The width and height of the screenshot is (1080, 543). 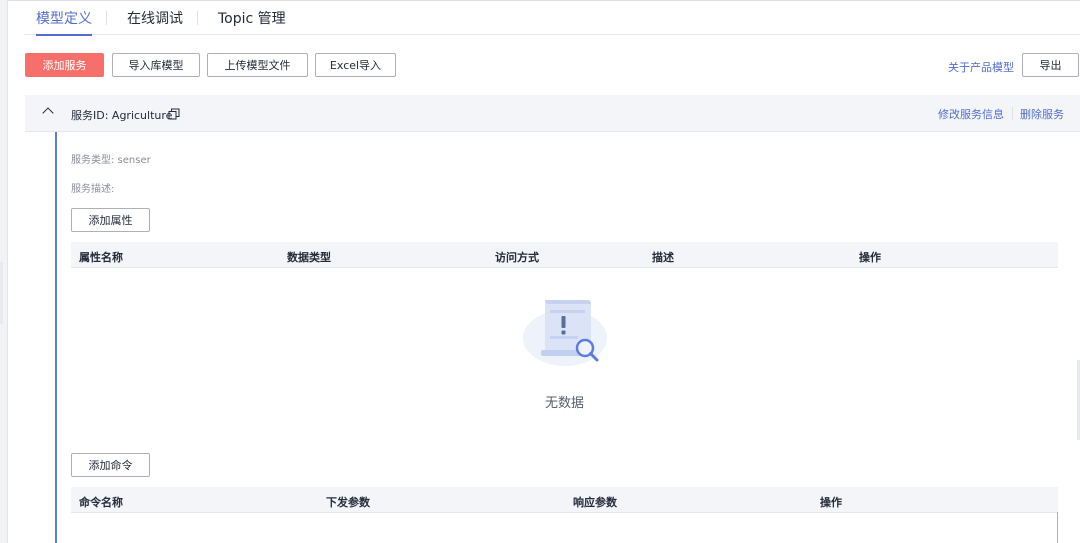 I want to click on excel-import-button: Excel导入, so click(x=355, y=65).